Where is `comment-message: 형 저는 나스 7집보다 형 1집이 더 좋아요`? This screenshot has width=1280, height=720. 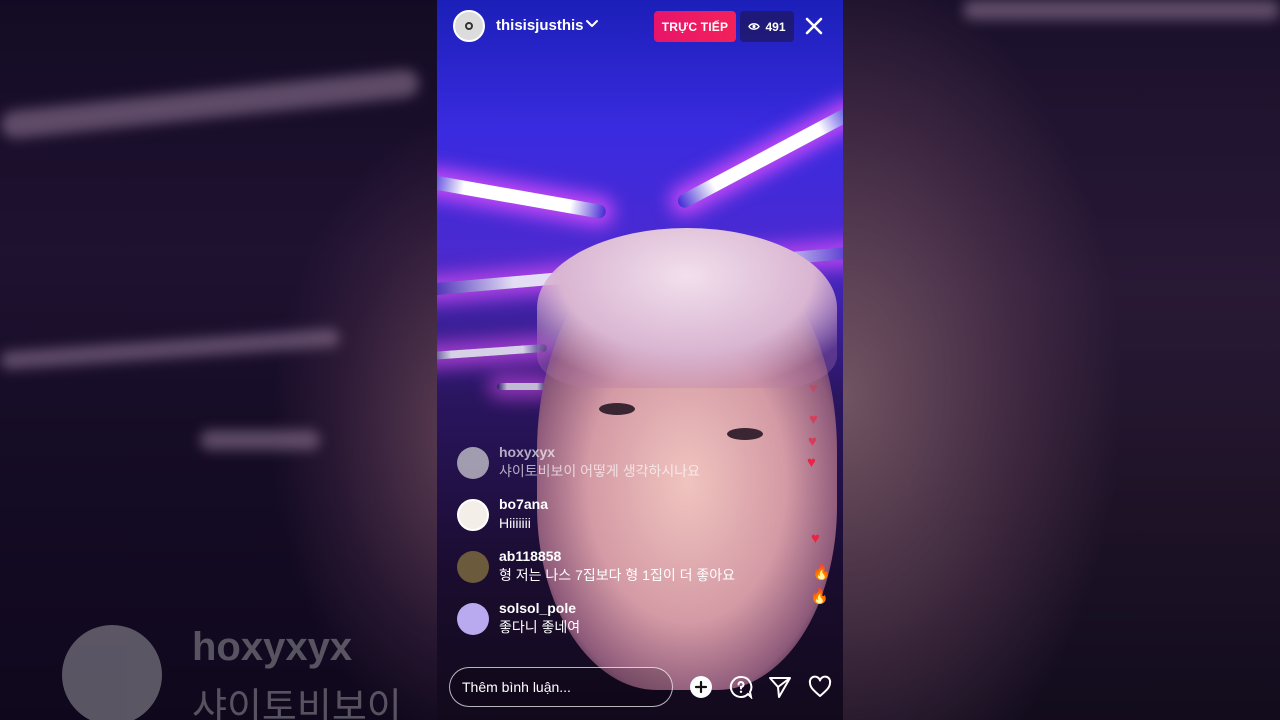
comment-message: 형 저는 나스 7집보다 형 1집이 더 좋아요 is located at coordinates (617, 575).